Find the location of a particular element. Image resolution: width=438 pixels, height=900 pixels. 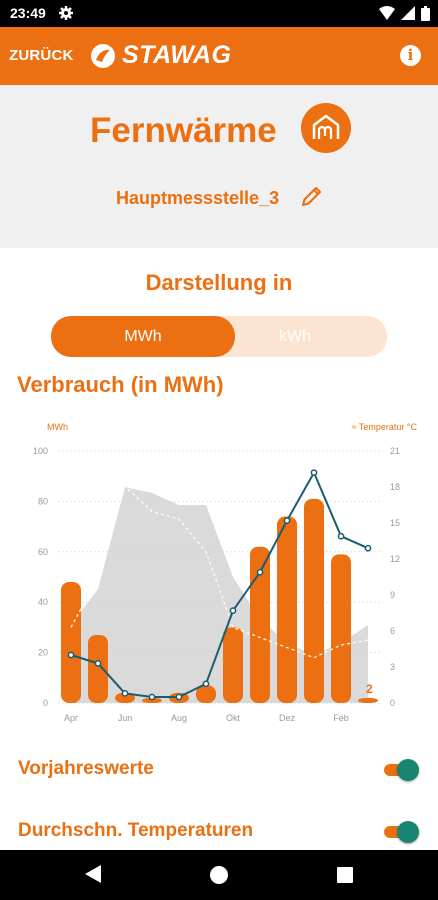

x-tick-label: Feb is located at coordinates (341, 718).